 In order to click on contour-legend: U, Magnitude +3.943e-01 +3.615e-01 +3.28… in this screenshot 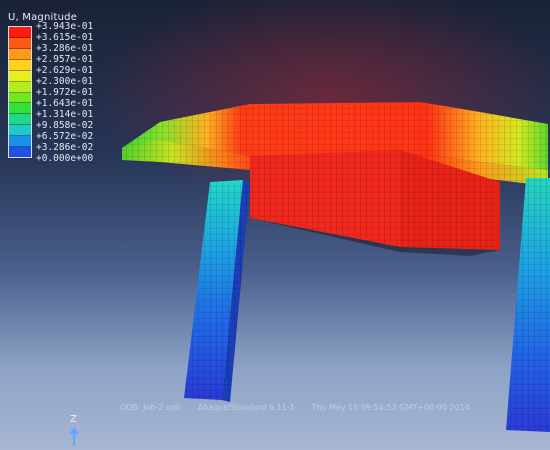, I will do `click(67, 88)`.